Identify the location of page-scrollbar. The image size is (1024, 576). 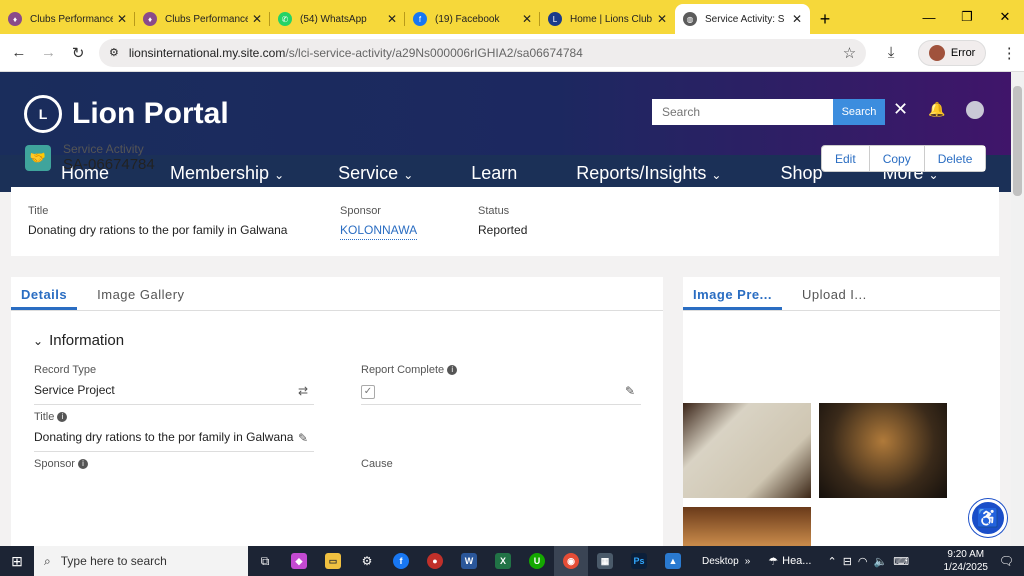
(1017, 309).